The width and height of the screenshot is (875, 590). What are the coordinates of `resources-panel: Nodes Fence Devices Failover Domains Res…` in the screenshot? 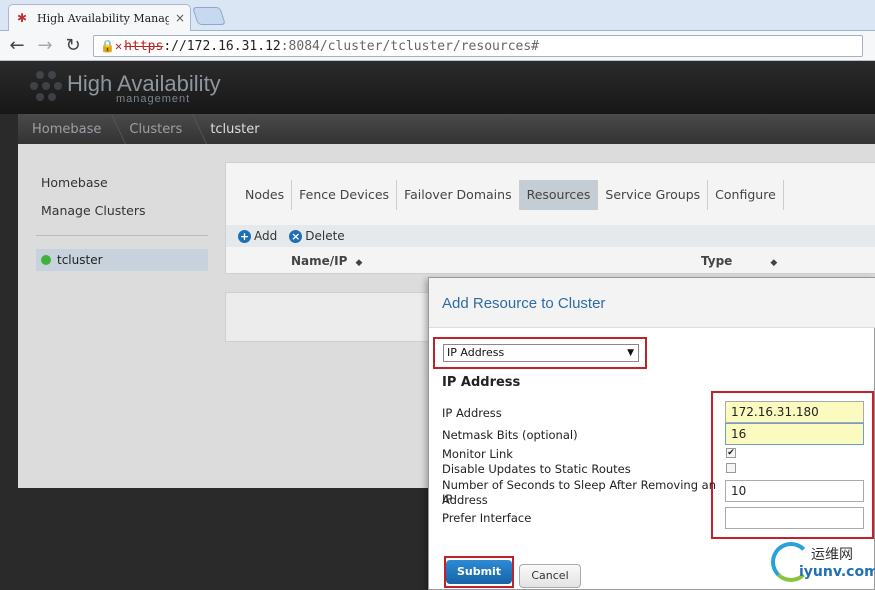 It's located at (550, 218).